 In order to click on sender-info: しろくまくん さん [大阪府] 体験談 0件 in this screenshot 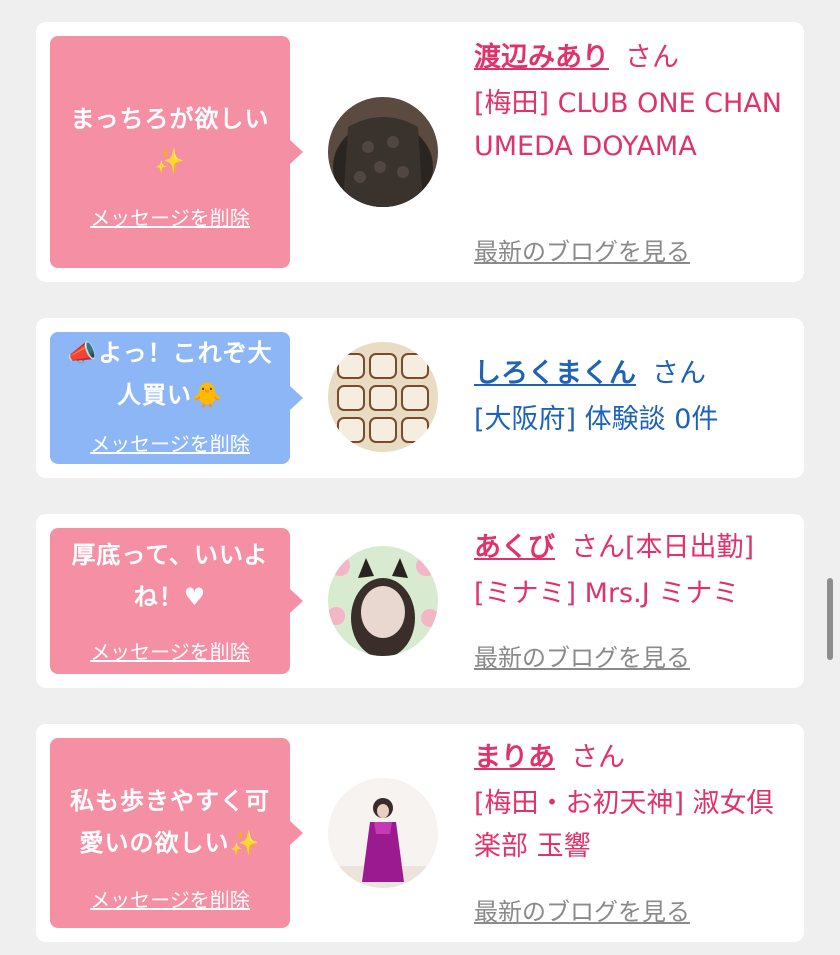, I will do `click(631, 397)`.